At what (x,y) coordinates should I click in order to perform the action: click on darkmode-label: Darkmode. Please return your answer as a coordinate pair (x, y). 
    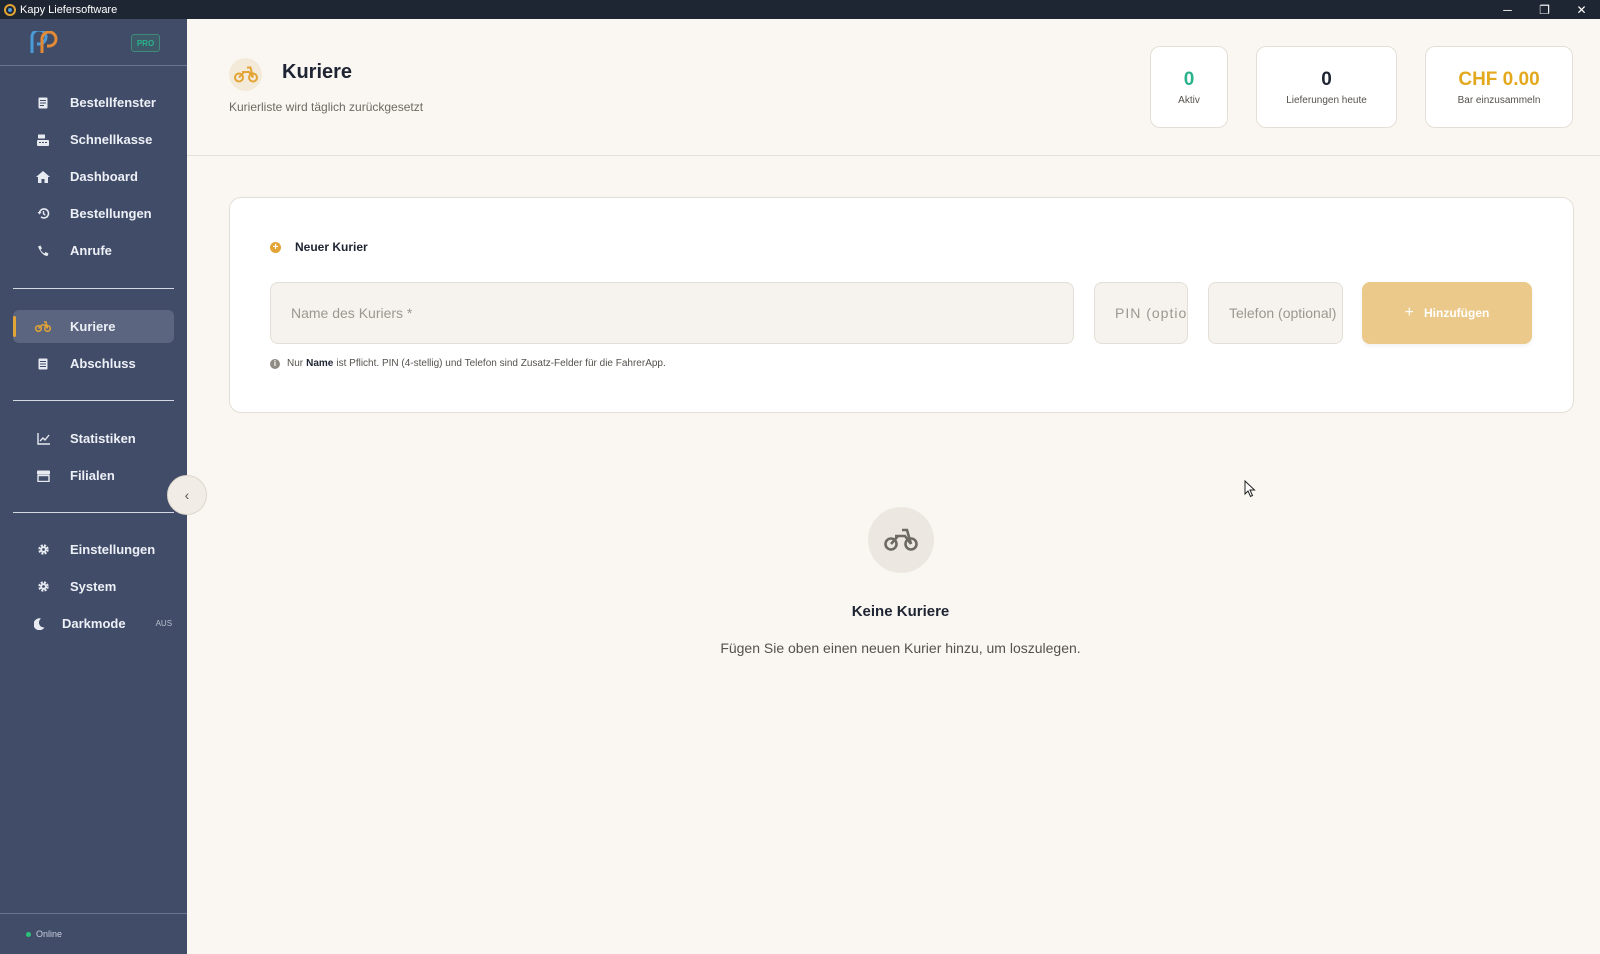
    Looking at the image, I should click on (94, 623).